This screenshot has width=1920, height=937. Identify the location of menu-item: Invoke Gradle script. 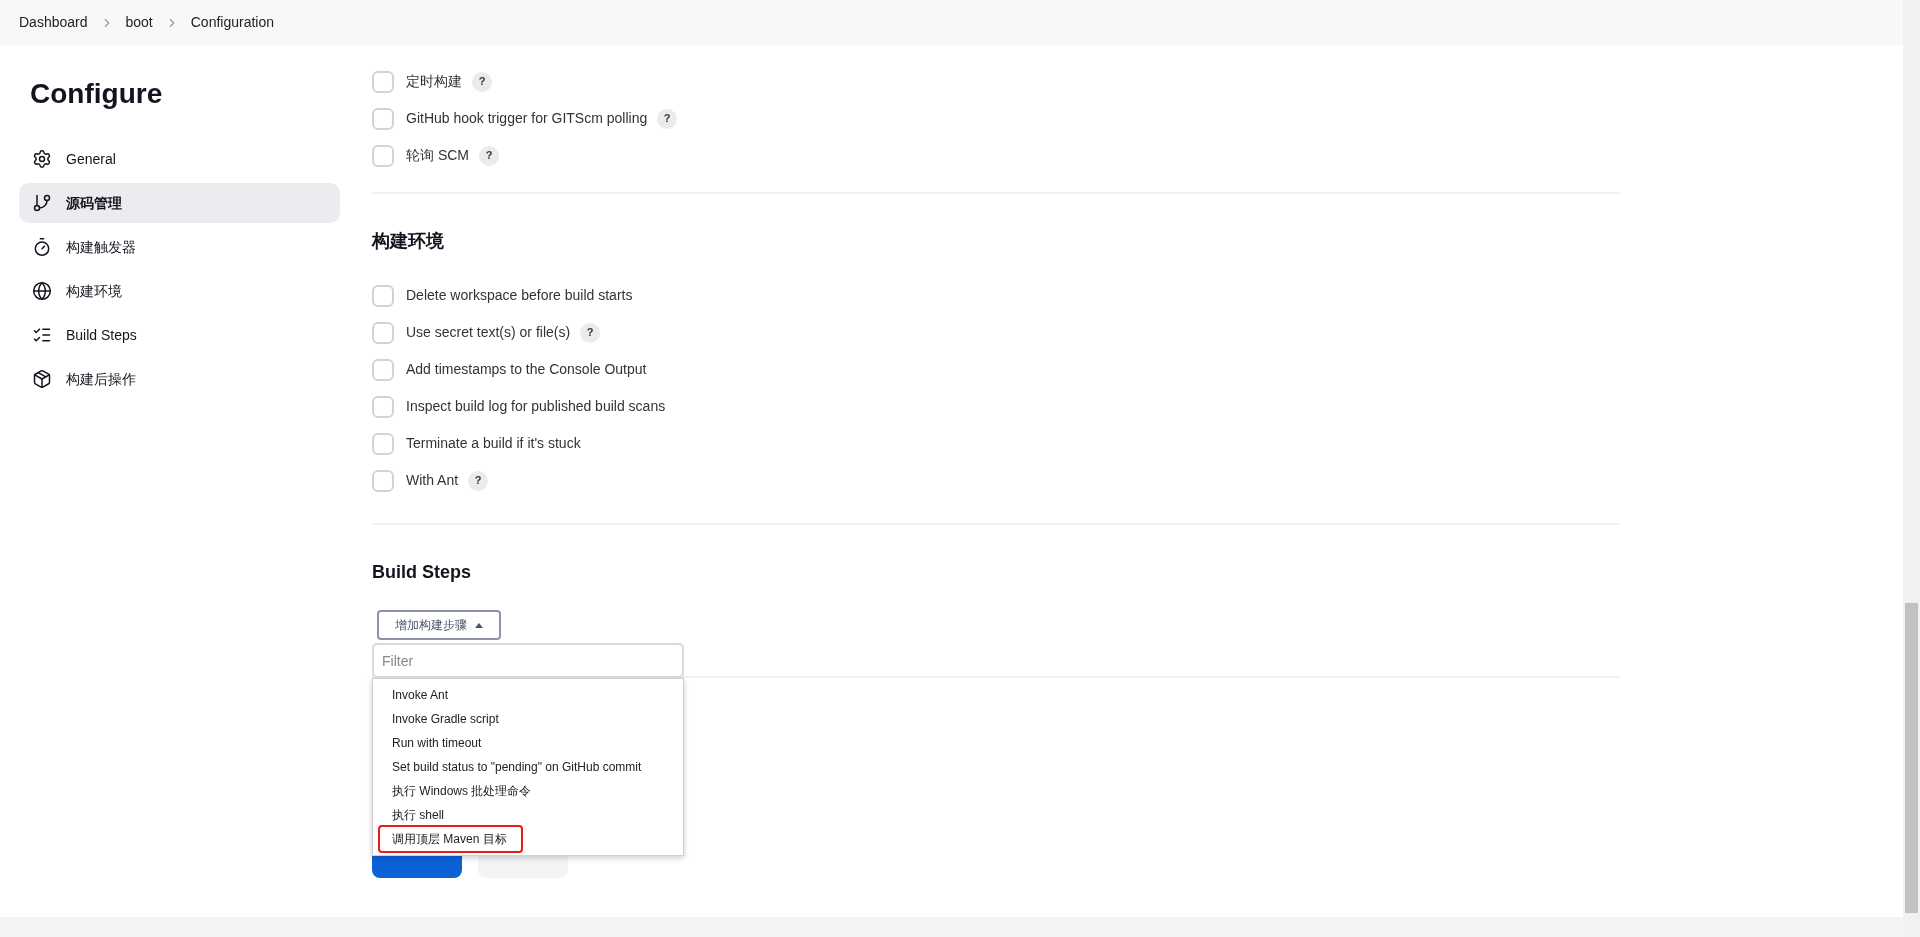
(528, 719).